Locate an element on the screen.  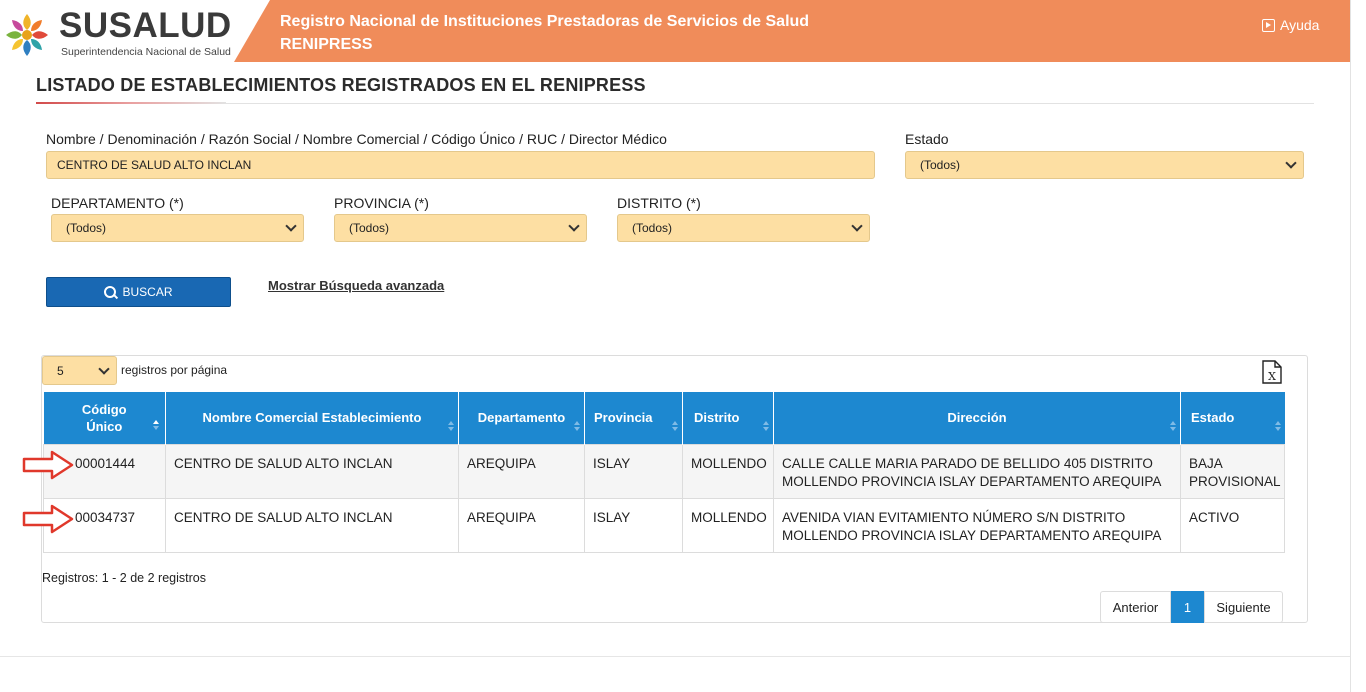
name-input: CENTRO DE SALUD ALTO INCLAN is located at coordinates (460, 165).